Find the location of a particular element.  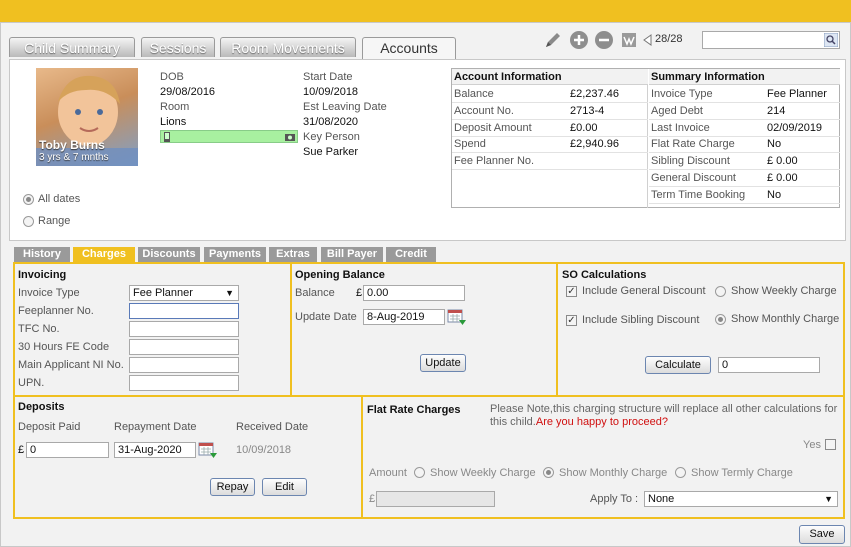

feeplanner-input is located at coordinates (184, 311).